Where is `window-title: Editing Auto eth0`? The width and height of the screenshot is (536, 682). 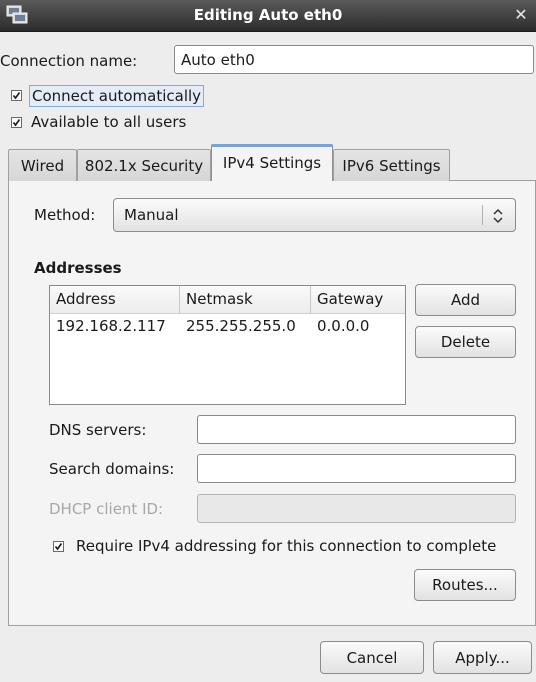
window-title: Editing Auto eth0 is located at coordinates (268, 15).